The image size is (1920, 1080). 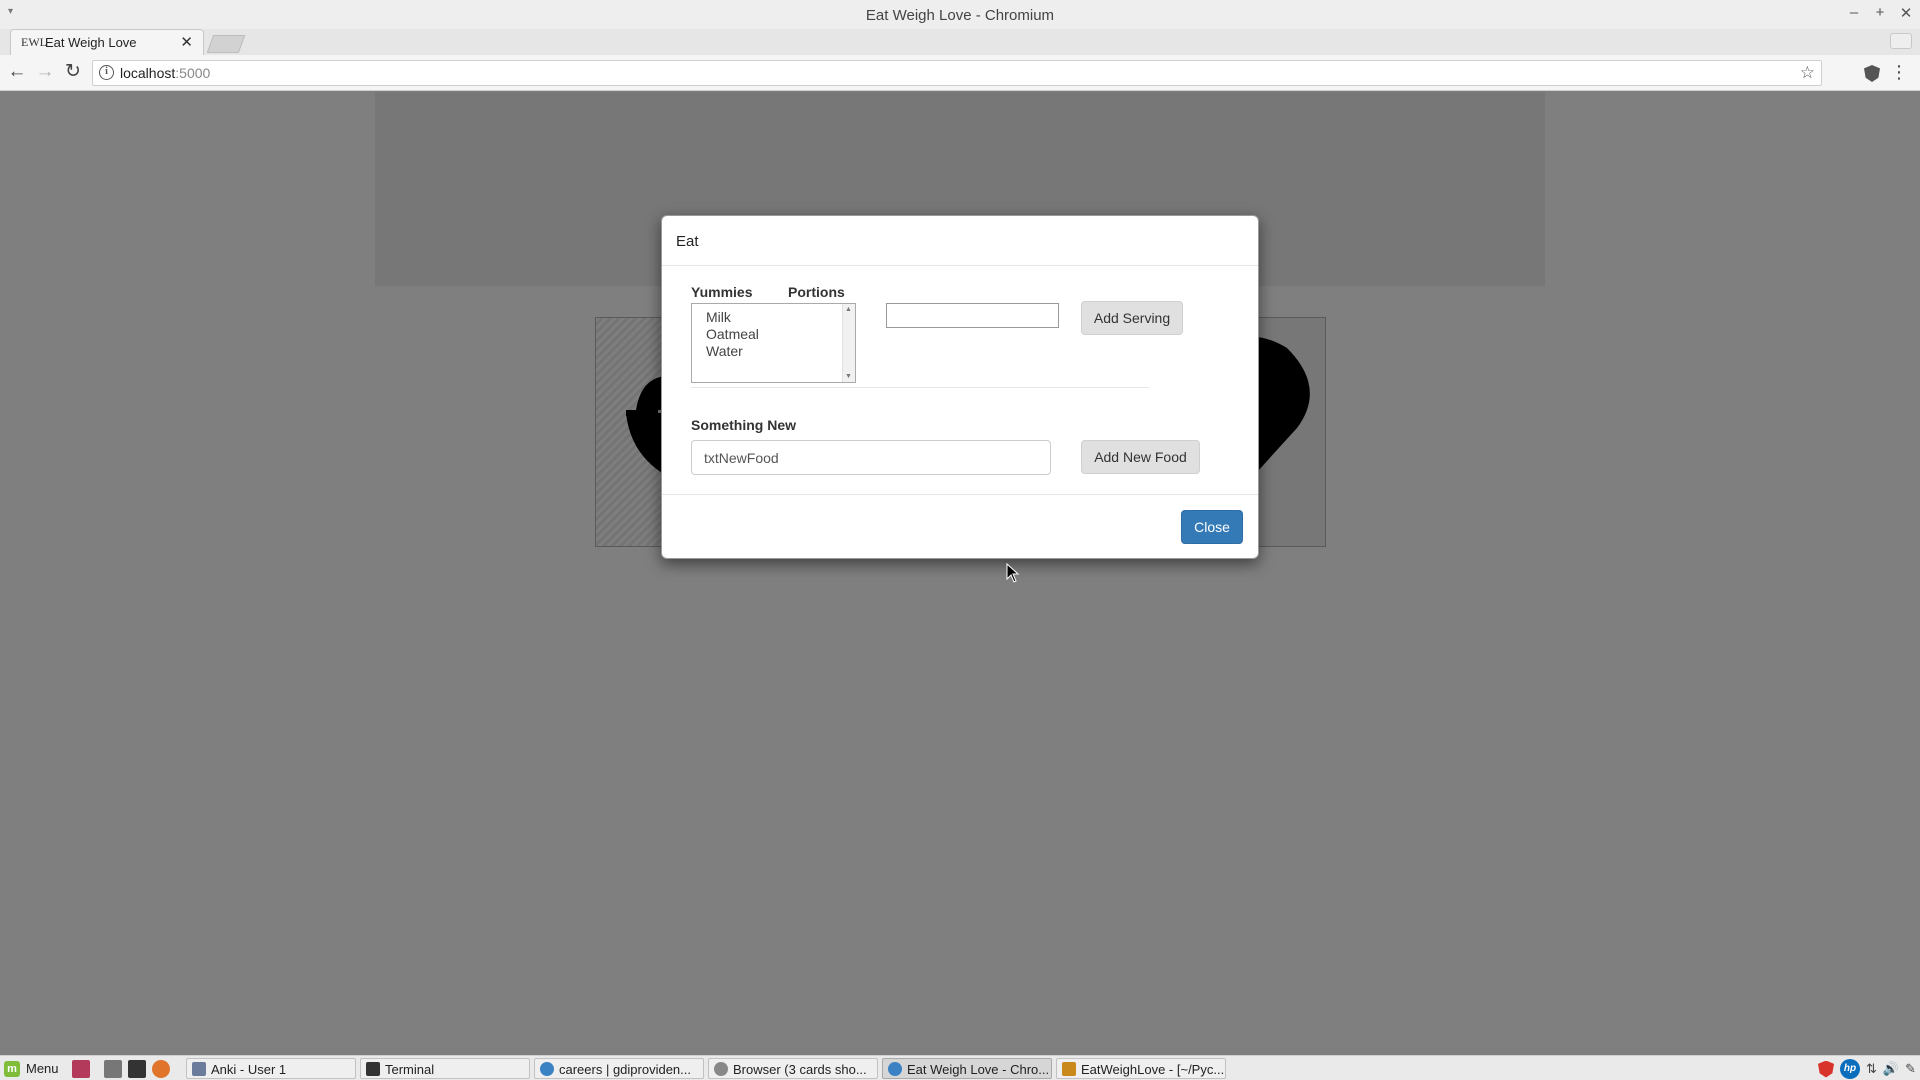 I want to click on volume-icon: 🔊, so click(x=1891, y=1069).